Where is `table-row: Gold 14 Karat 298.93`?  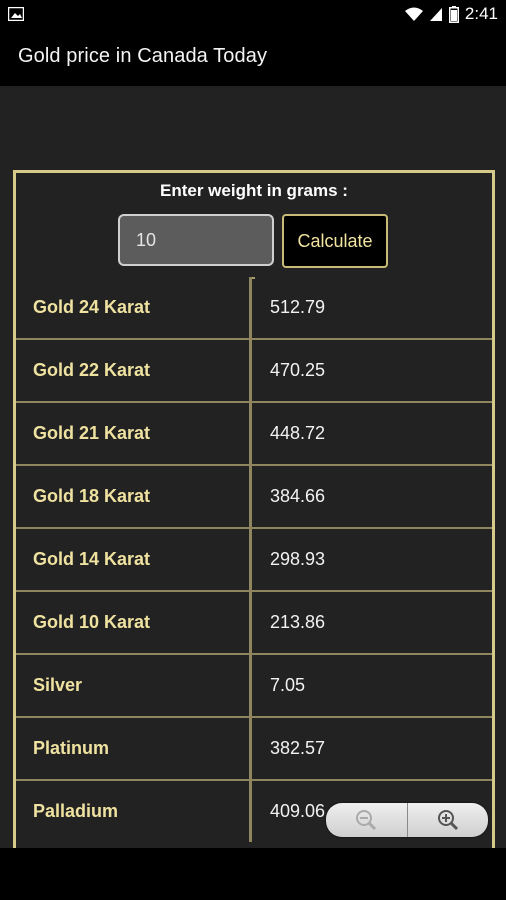
table-row: Gold 14 Karat 298.93 is located at coordinates (254, 560).